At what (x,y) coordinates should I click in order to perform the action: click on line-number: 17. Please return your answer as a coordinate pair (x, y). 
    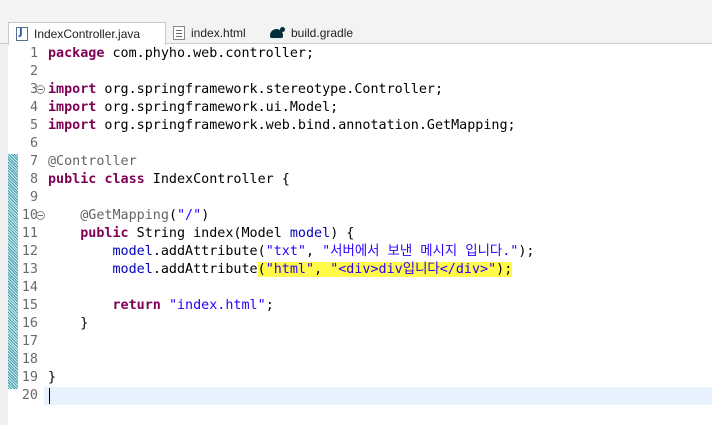
    Looking at the image, I should click on (29, 341).